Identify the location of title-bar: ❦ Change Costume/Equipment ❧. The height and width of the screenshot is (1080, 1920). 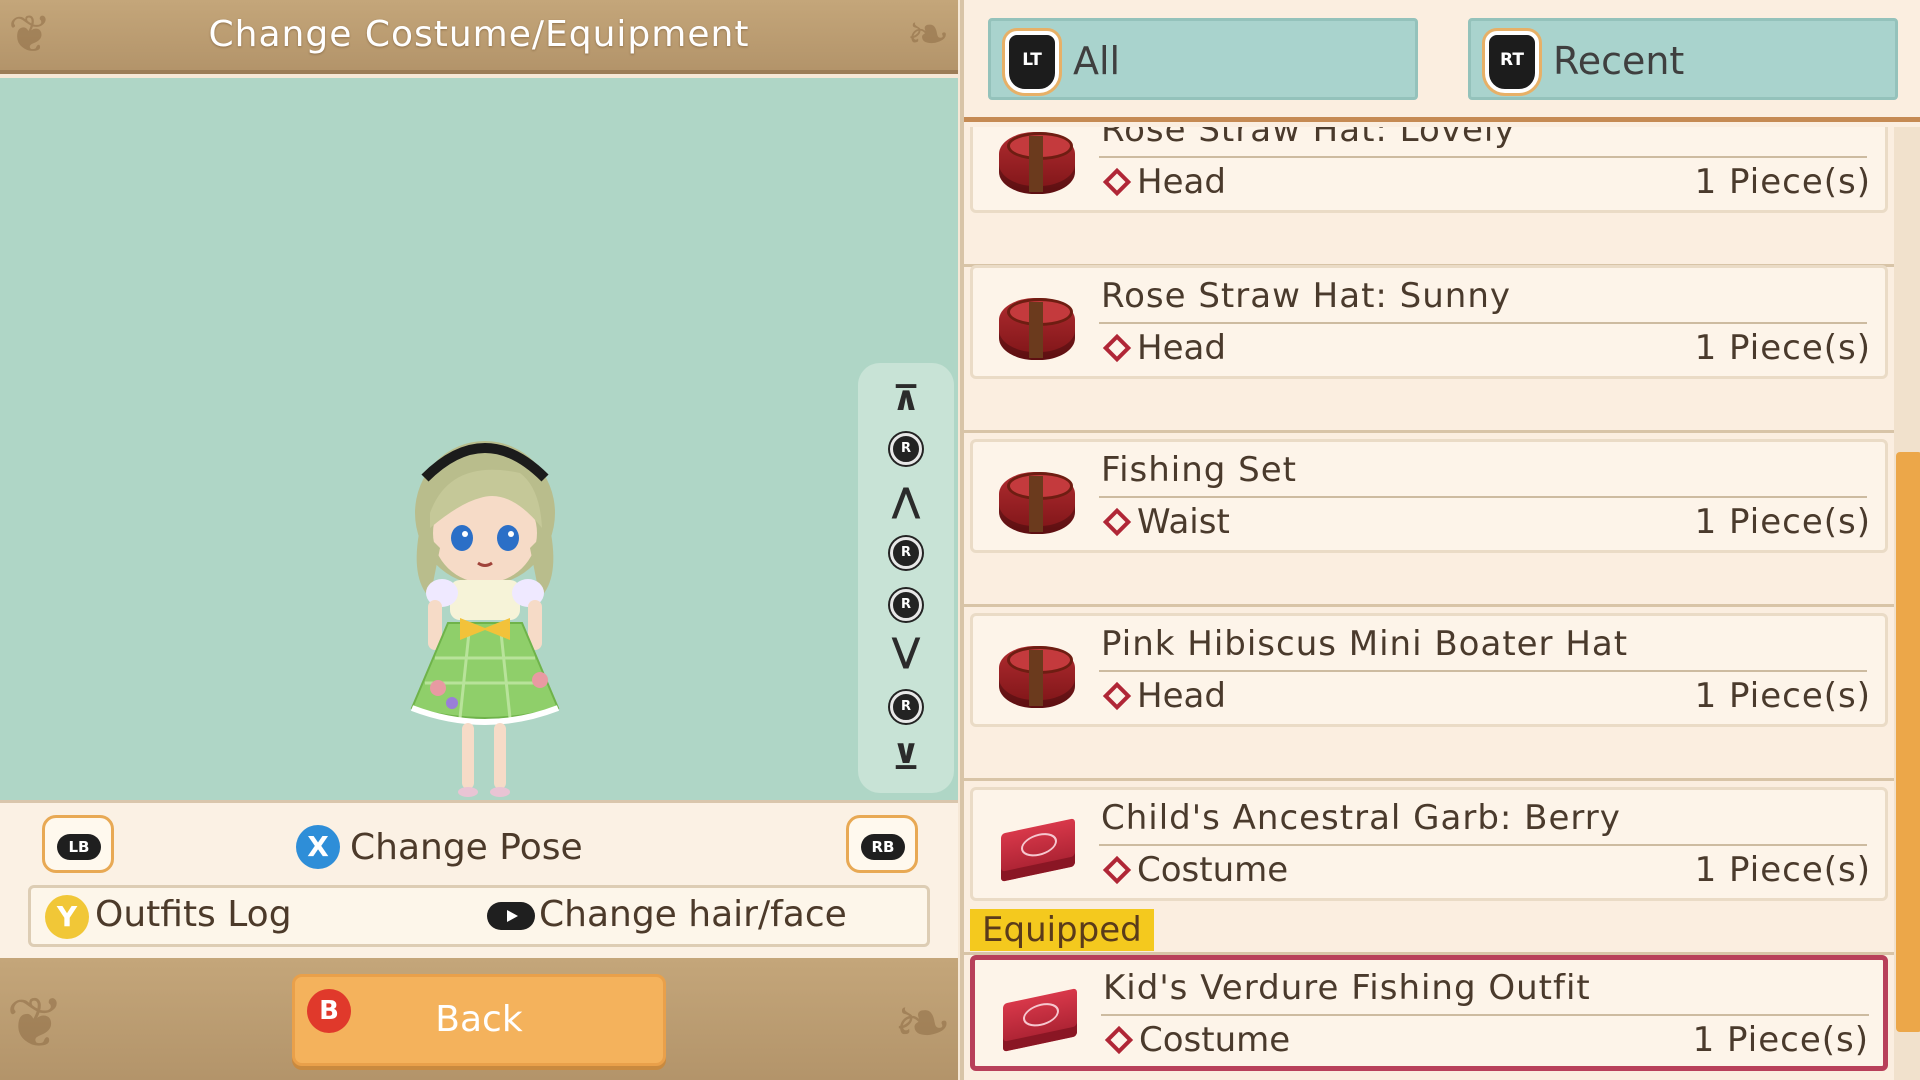
(479, 37).